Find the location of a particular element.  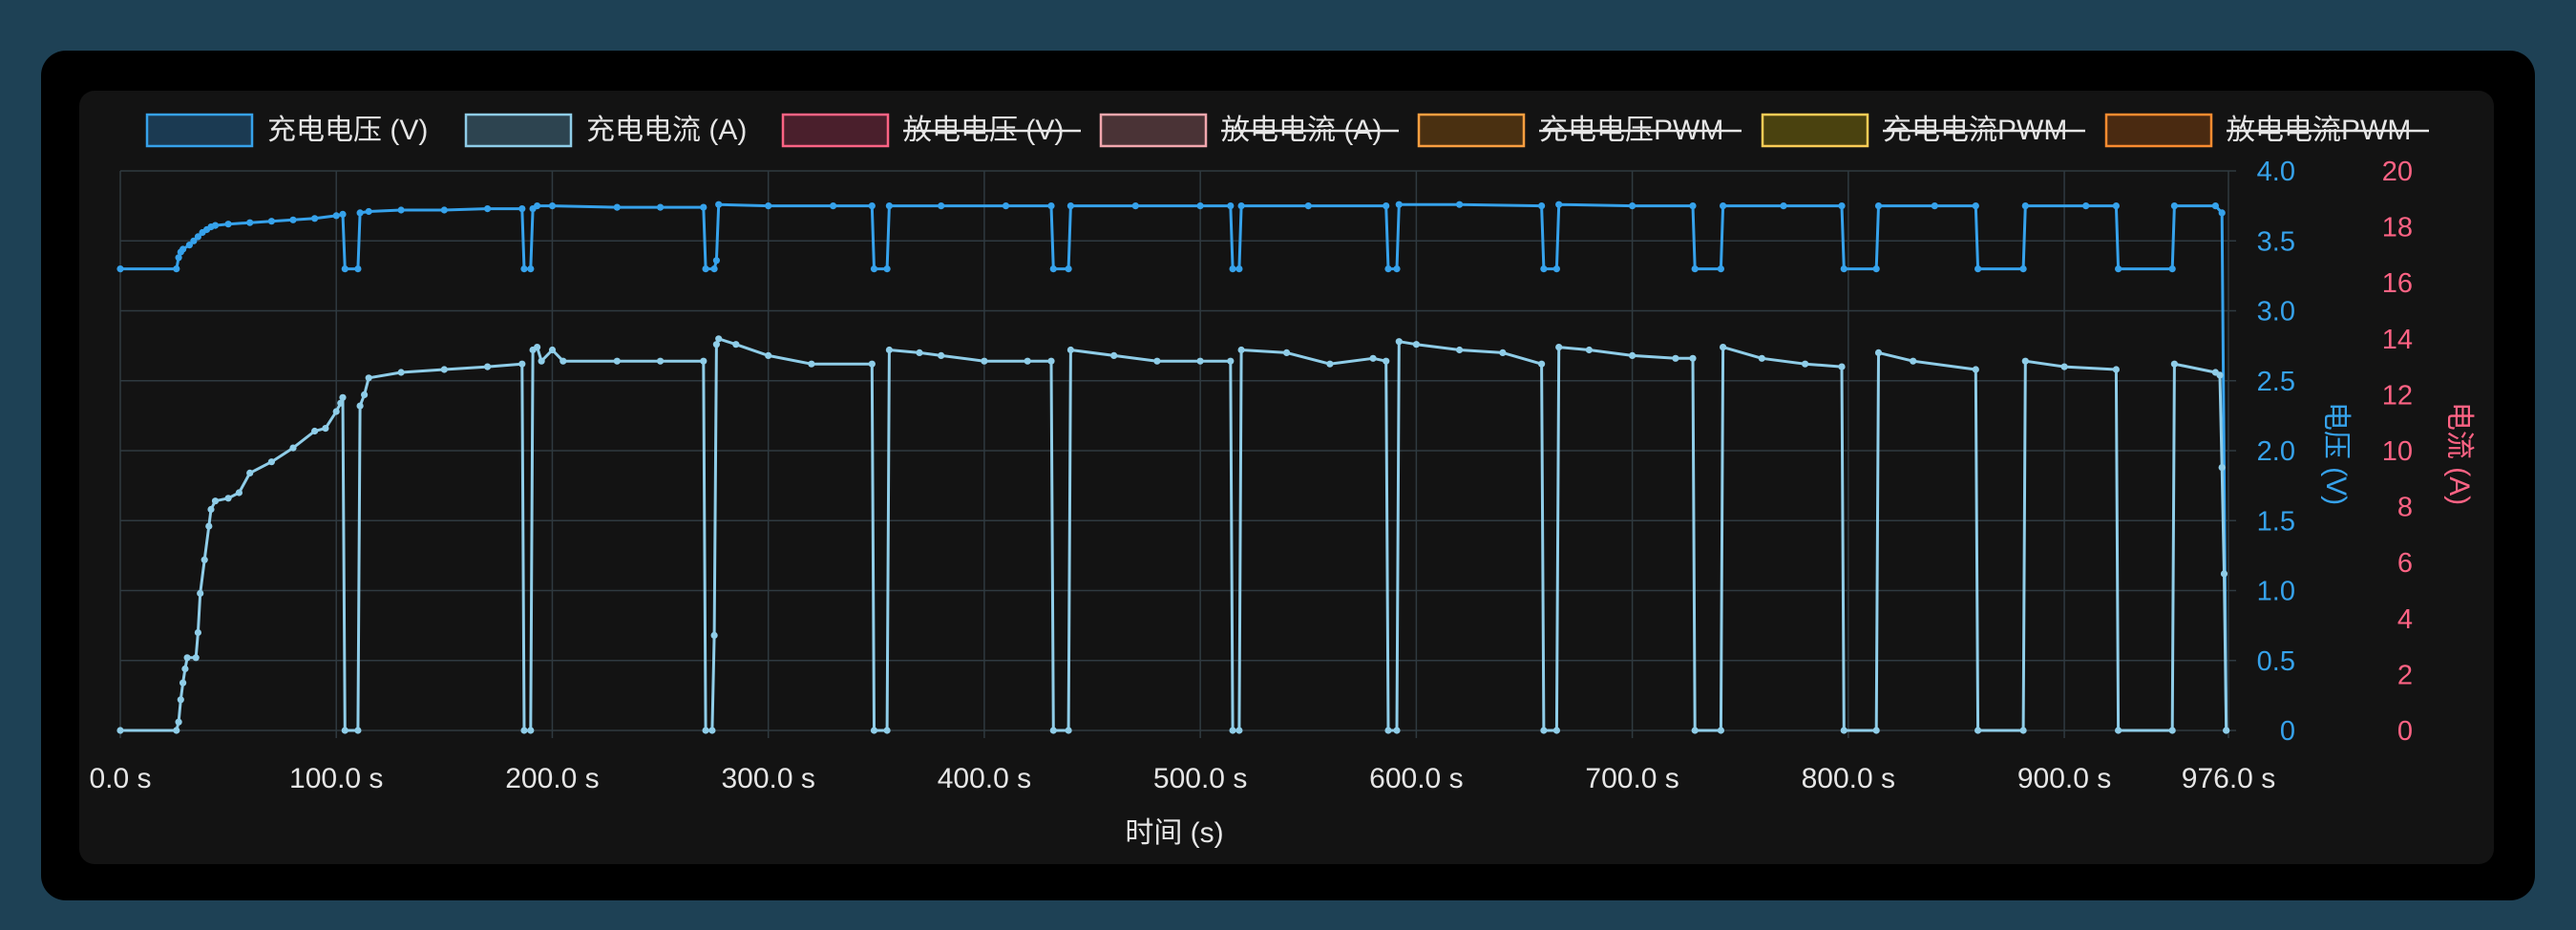

legend-item-6: 充电电流PWM is located at coordinates (1923, 130).